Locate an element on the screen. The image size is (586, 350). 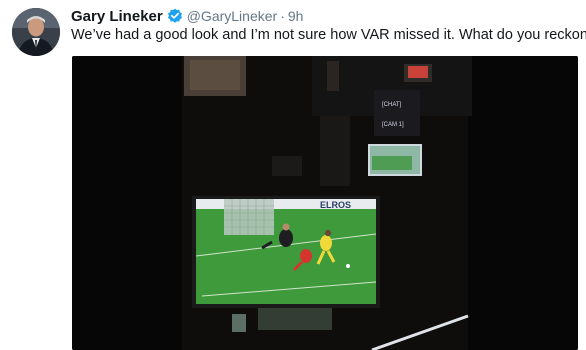
monitor-label-chat: [CHAT] is located at coordinates (392, 105).